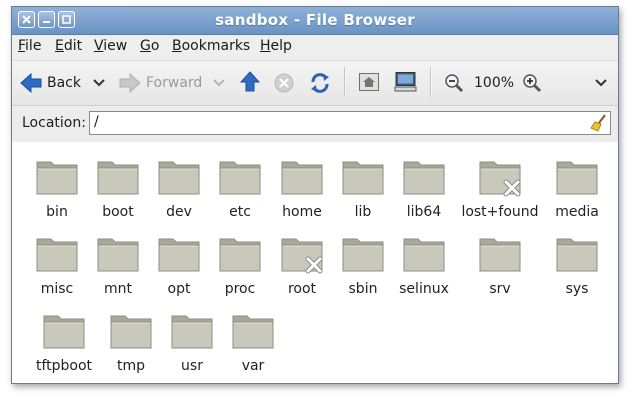 The width and height of the screenshot is (632, 397). What do you see at coordinates (315, 47) in the screenshot?
I see `menu-bar: File Edit View Go Bookmarks Help` at bounding box center [315, 47].